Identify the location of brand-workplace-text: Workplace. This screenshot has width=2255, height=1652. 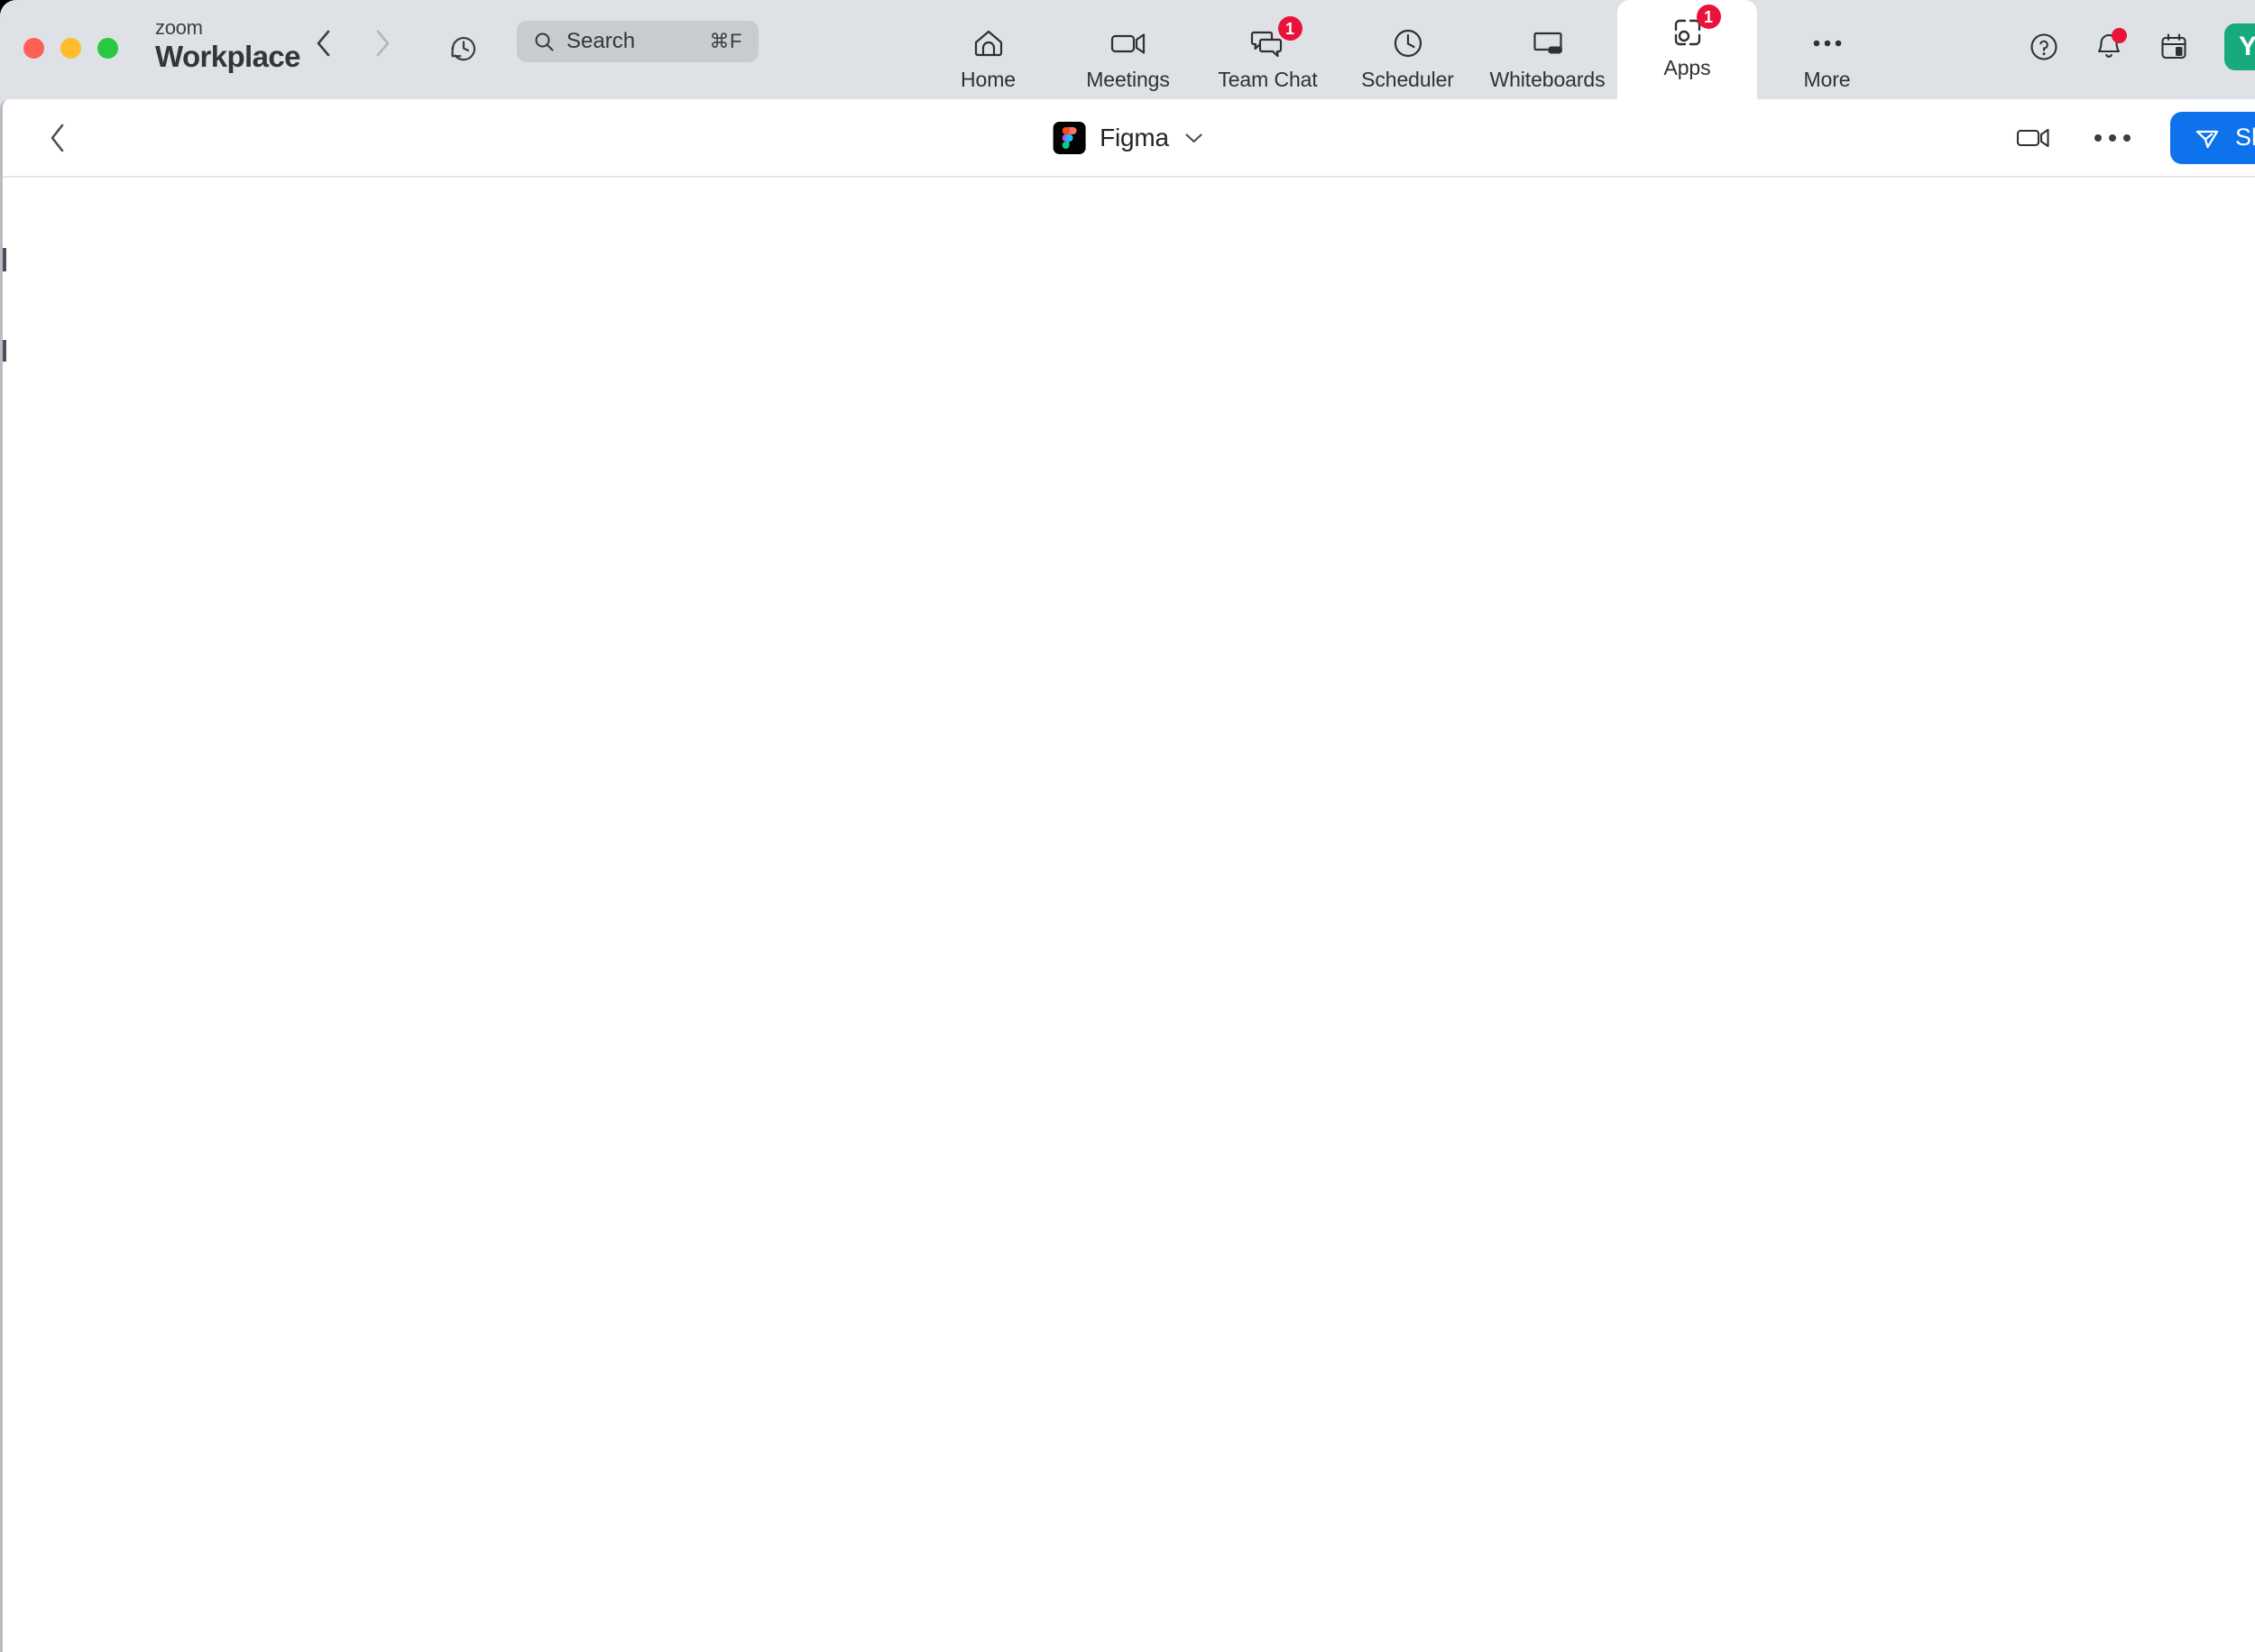
(227, 57).